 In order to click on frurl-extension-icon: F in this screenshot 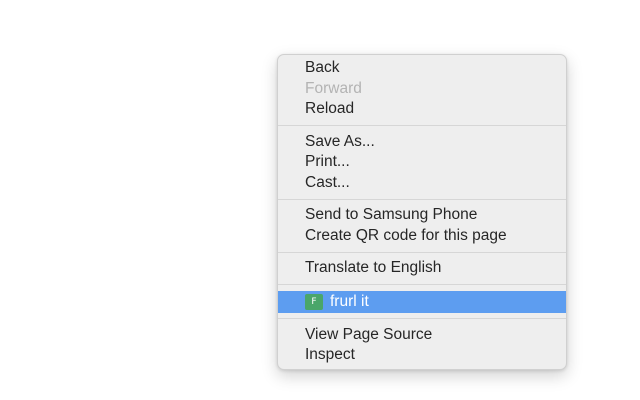, I will do `click(314, 301)`.